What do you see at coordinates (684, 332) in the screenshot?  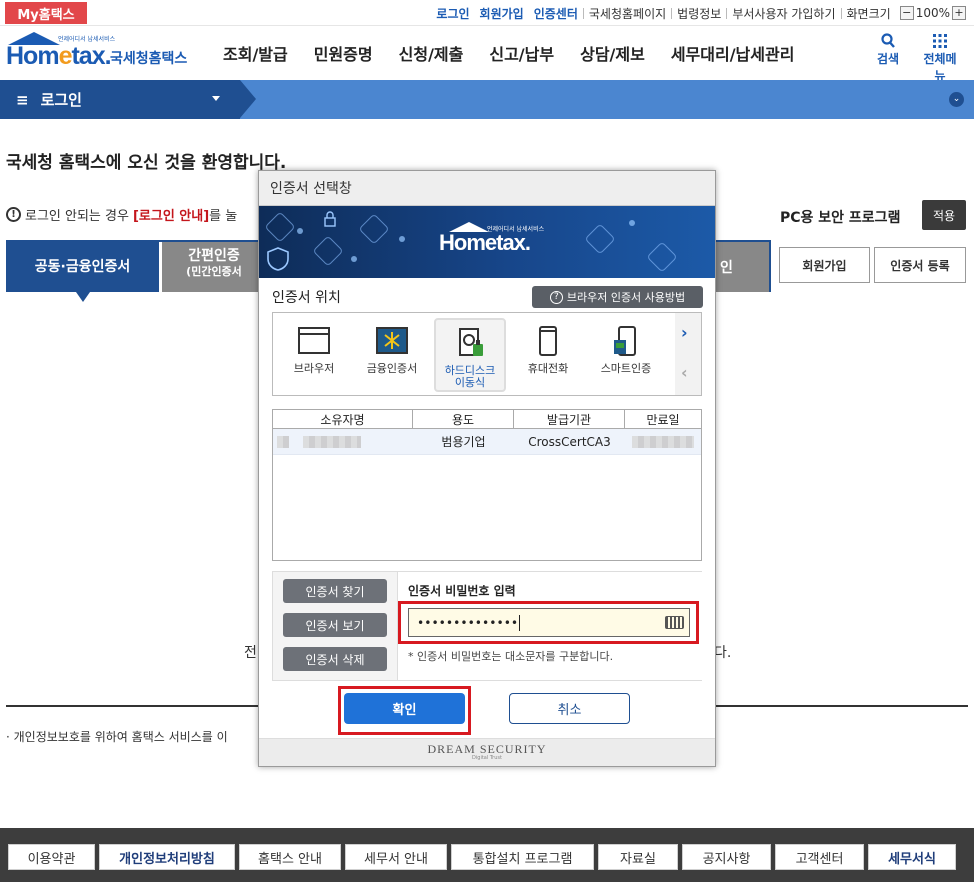 I see `chevron-right-icon: ›` at bounding box center [684, 332].